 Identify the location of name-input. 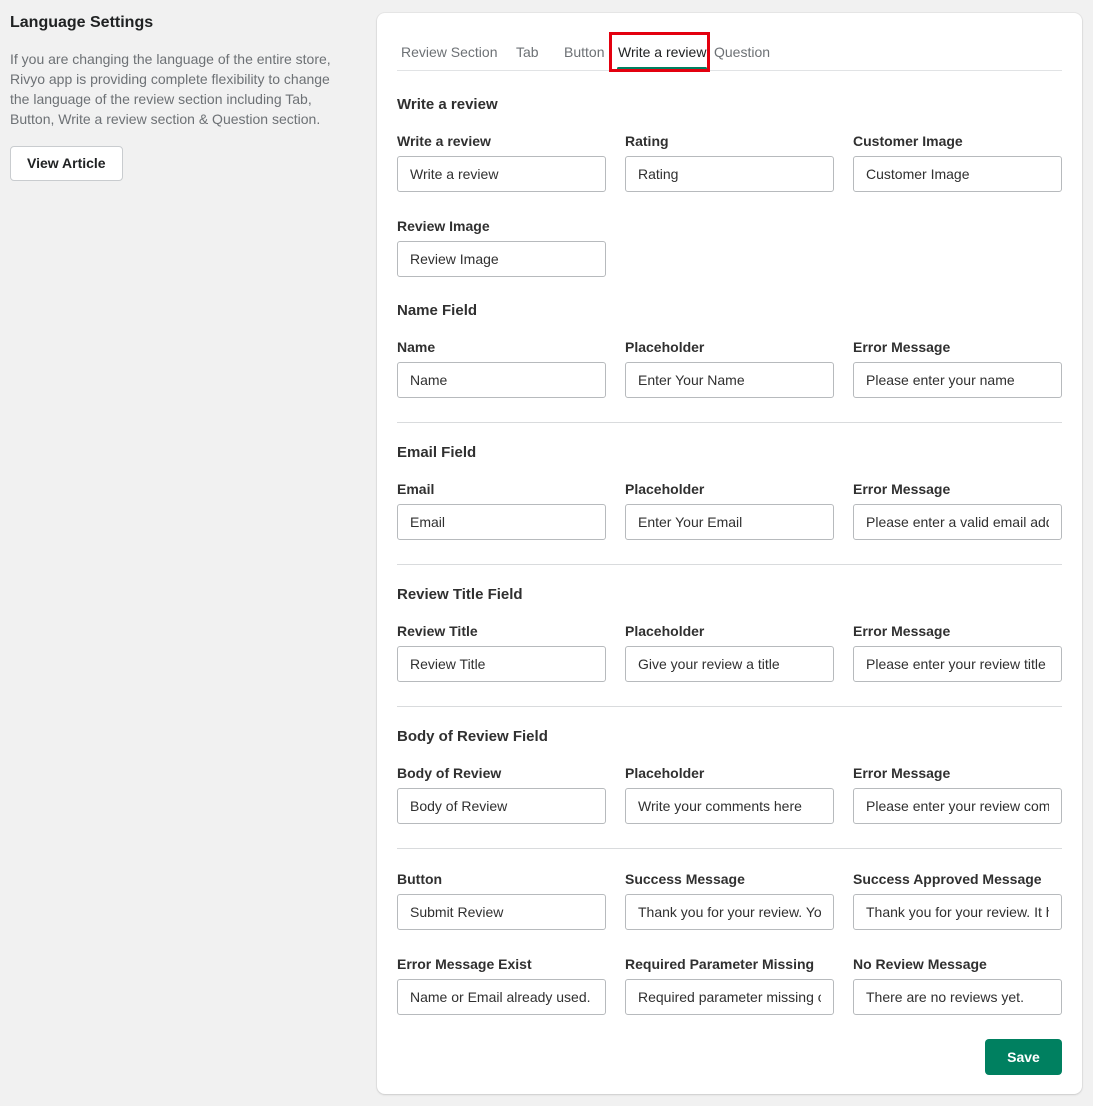
(501, 380).